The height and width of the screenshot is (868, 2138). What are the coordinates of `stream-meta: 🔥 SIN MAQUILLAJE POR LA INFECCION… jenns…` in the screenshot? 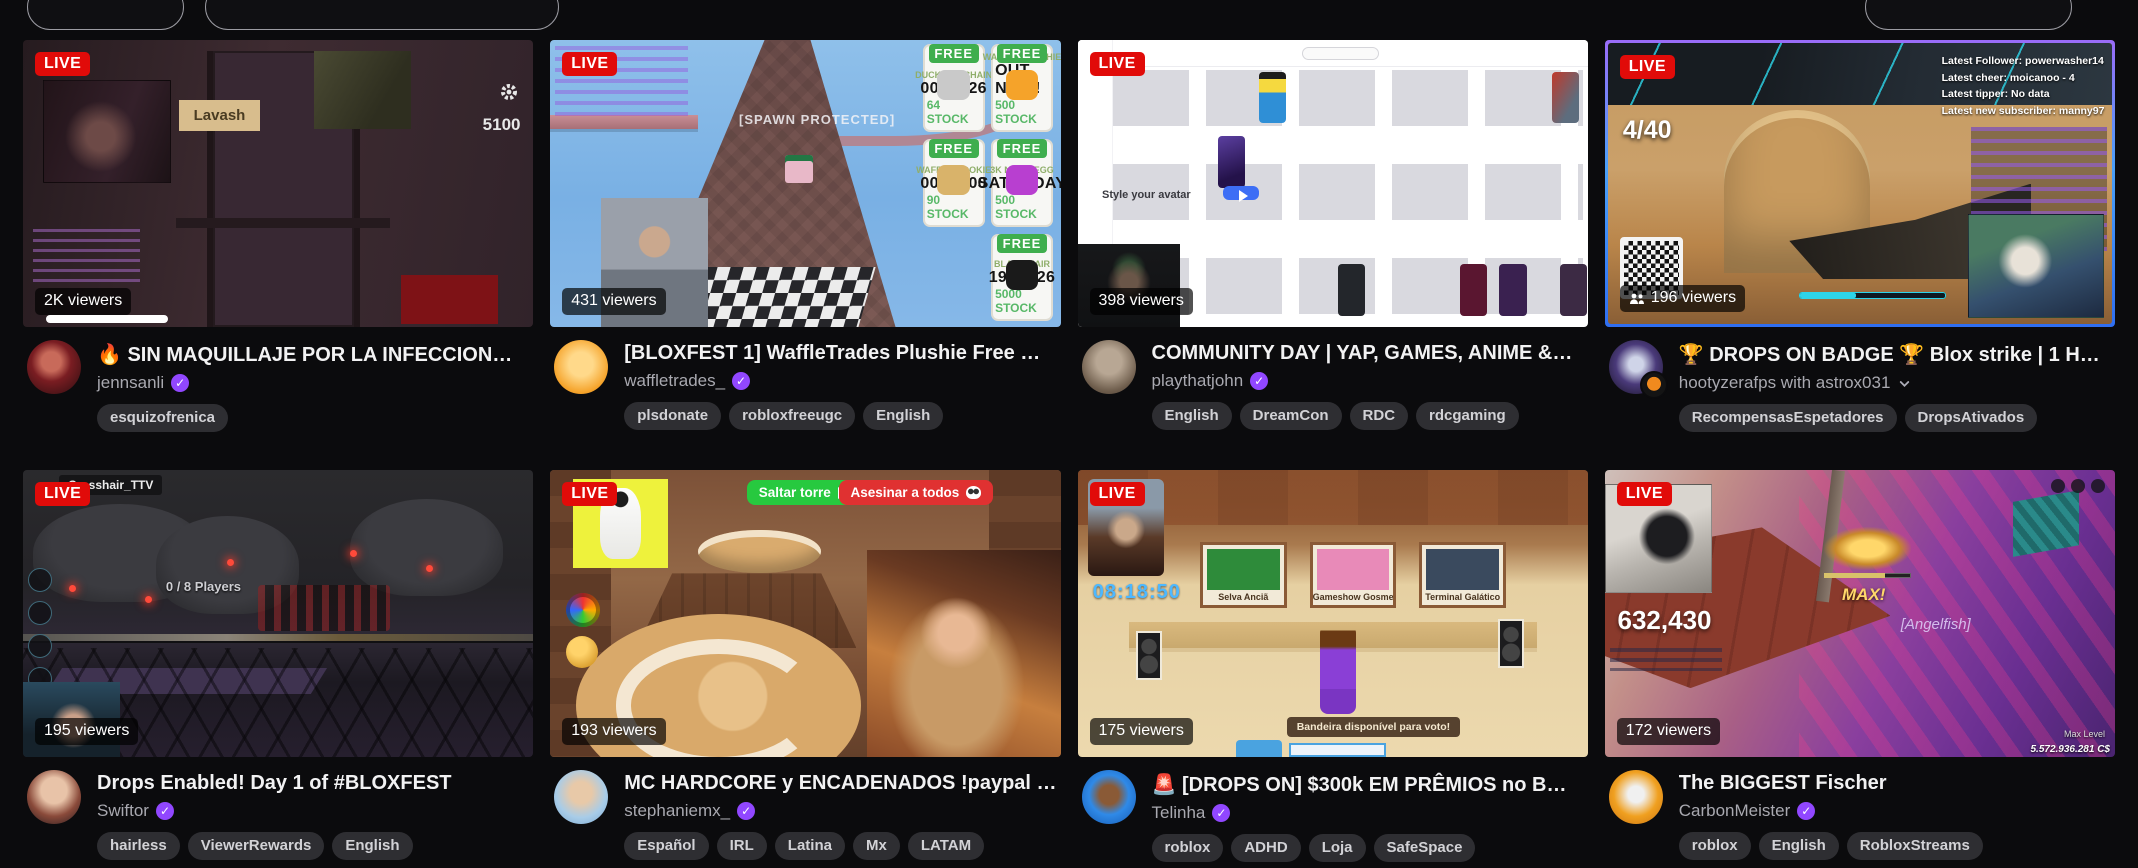 It's located at (278, 391).